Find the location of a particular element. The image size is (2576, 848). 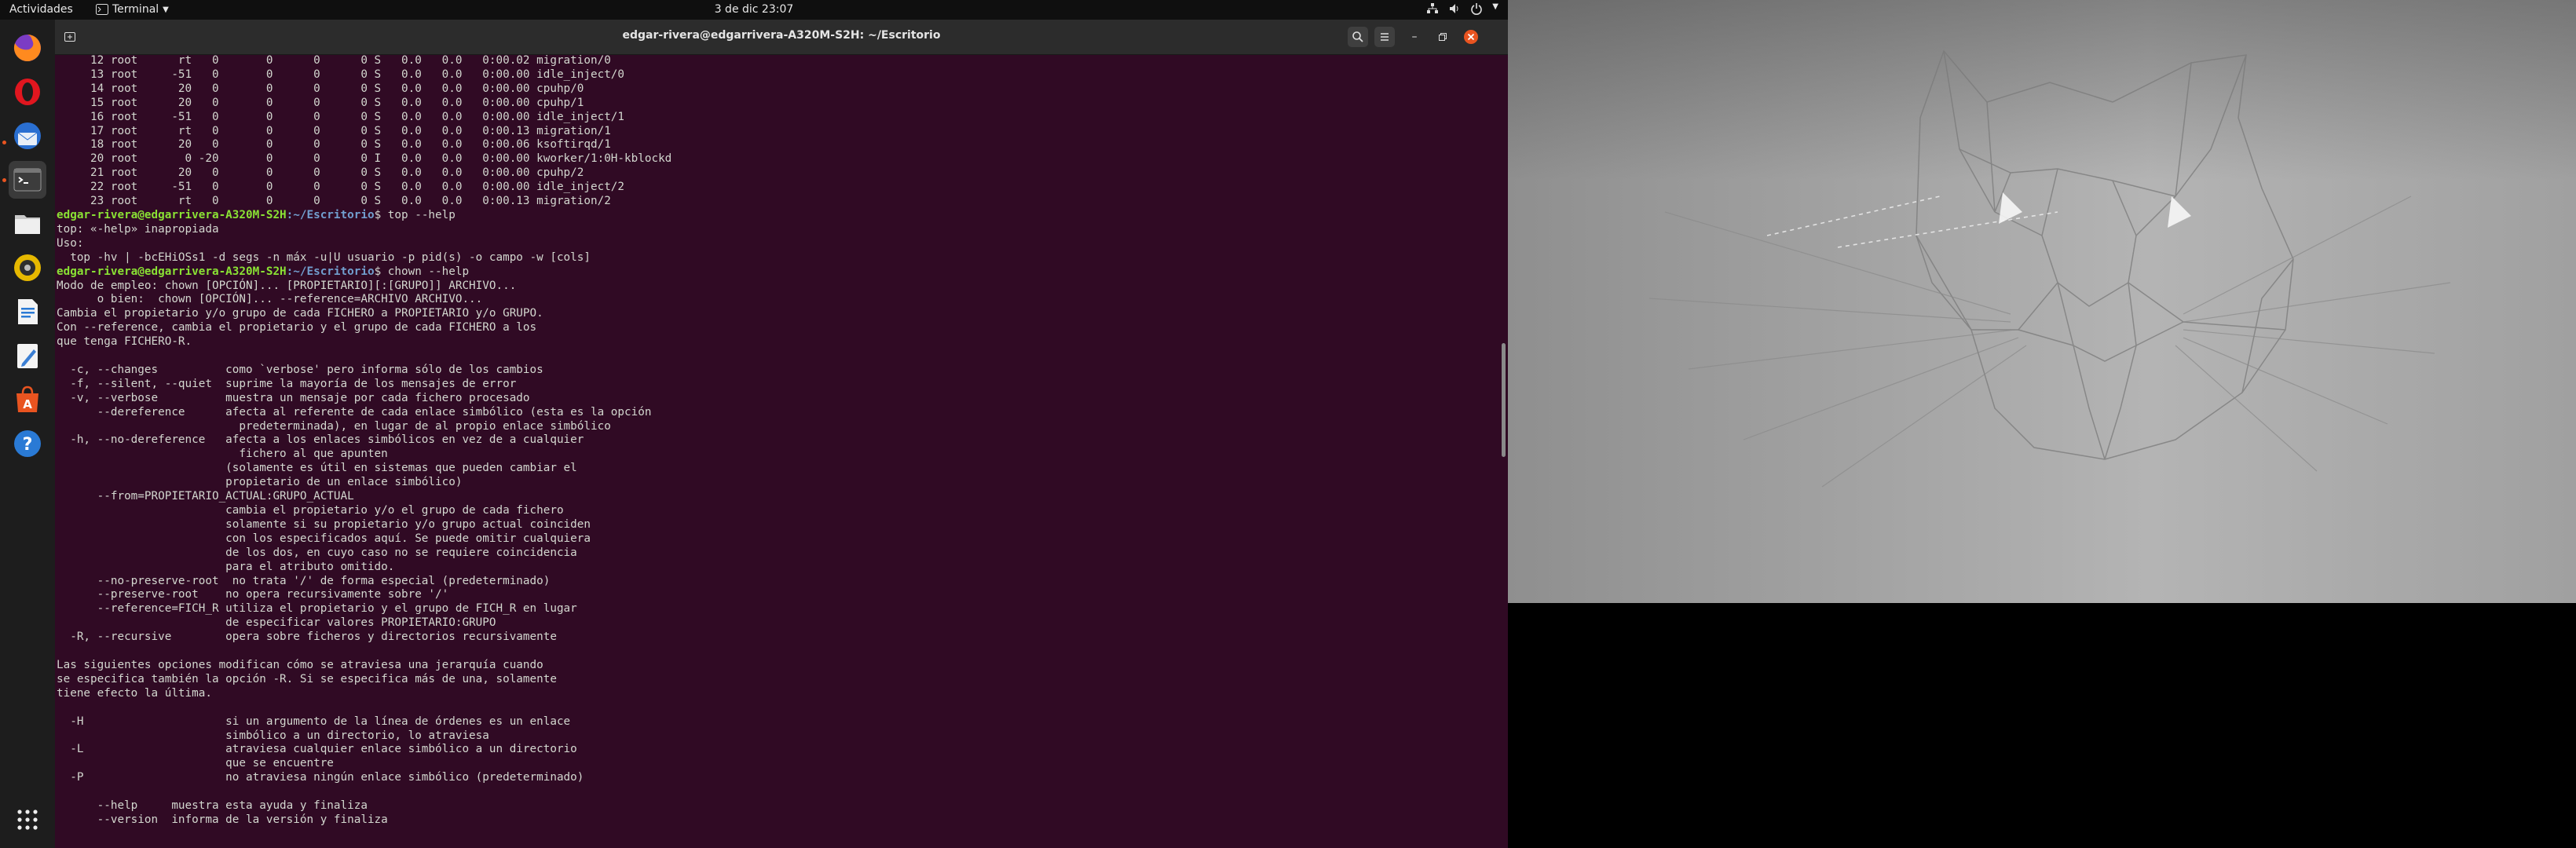

pencil-icon is located at coordinates (28, 356).